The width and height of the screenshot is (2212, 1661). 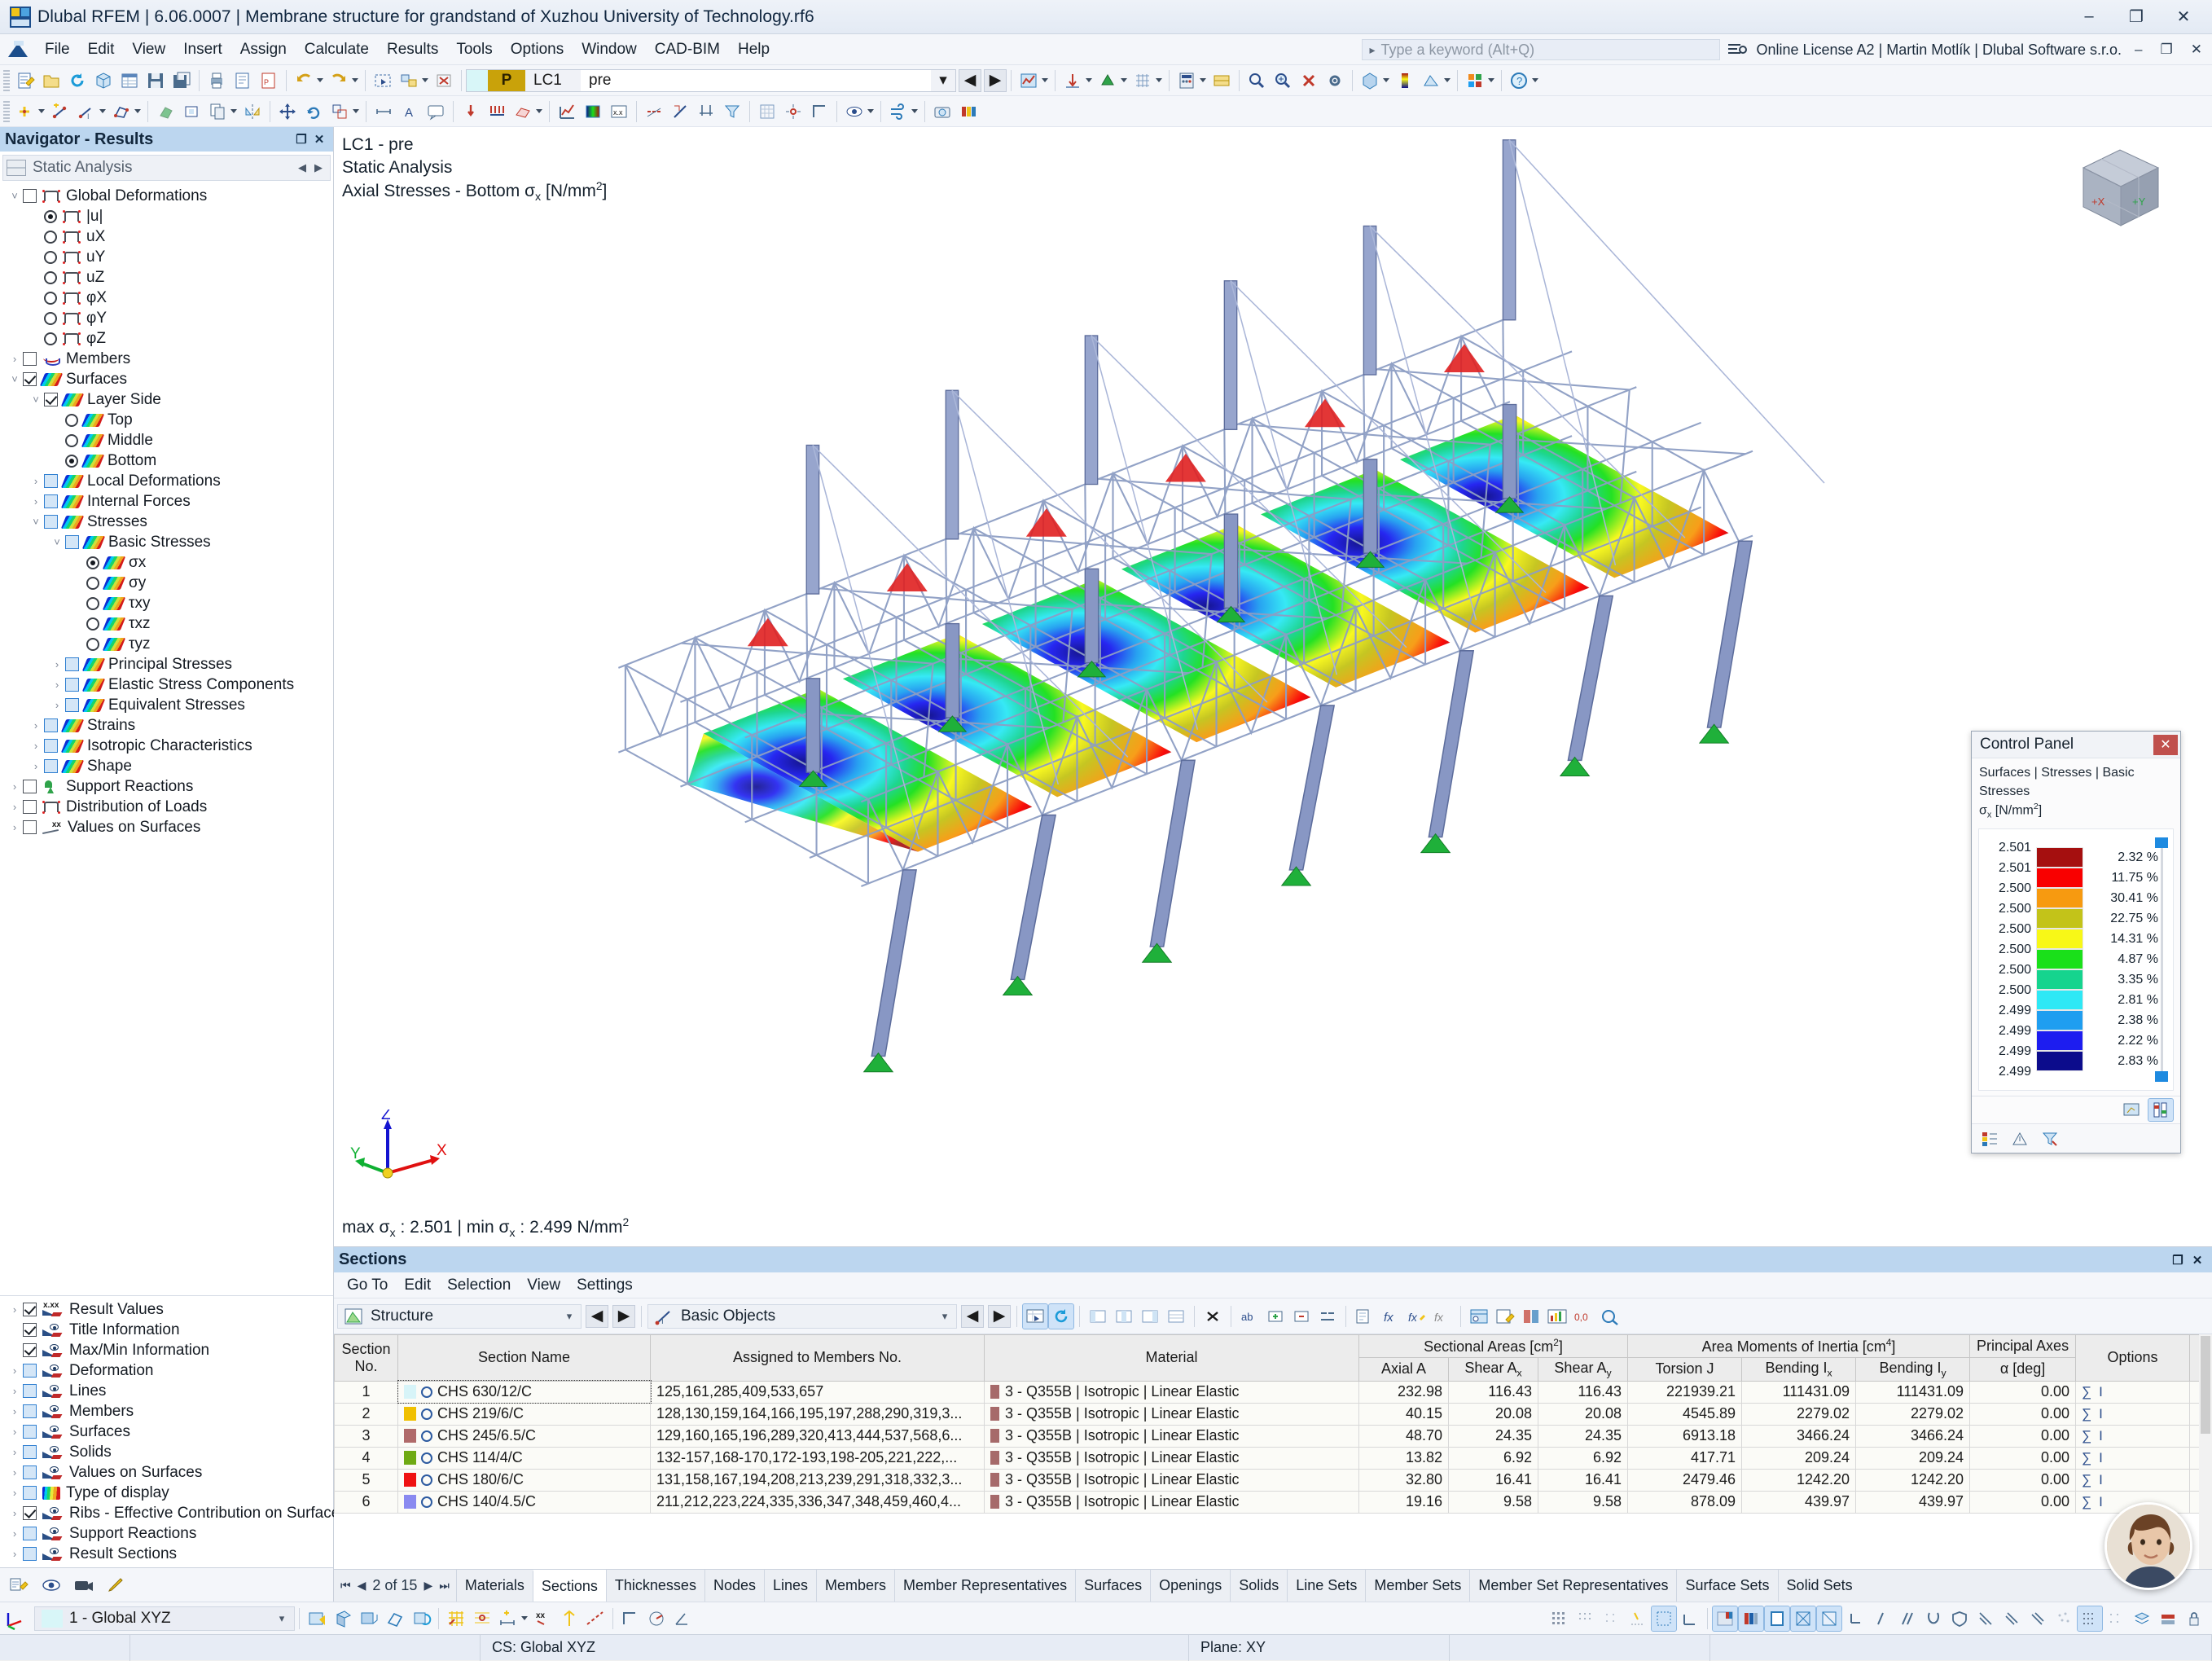 What do you see at coordinates (1417, 1316) in the screenshot?
I see `formula-edit-icon: fx` at bounding box center [1417, 1316].